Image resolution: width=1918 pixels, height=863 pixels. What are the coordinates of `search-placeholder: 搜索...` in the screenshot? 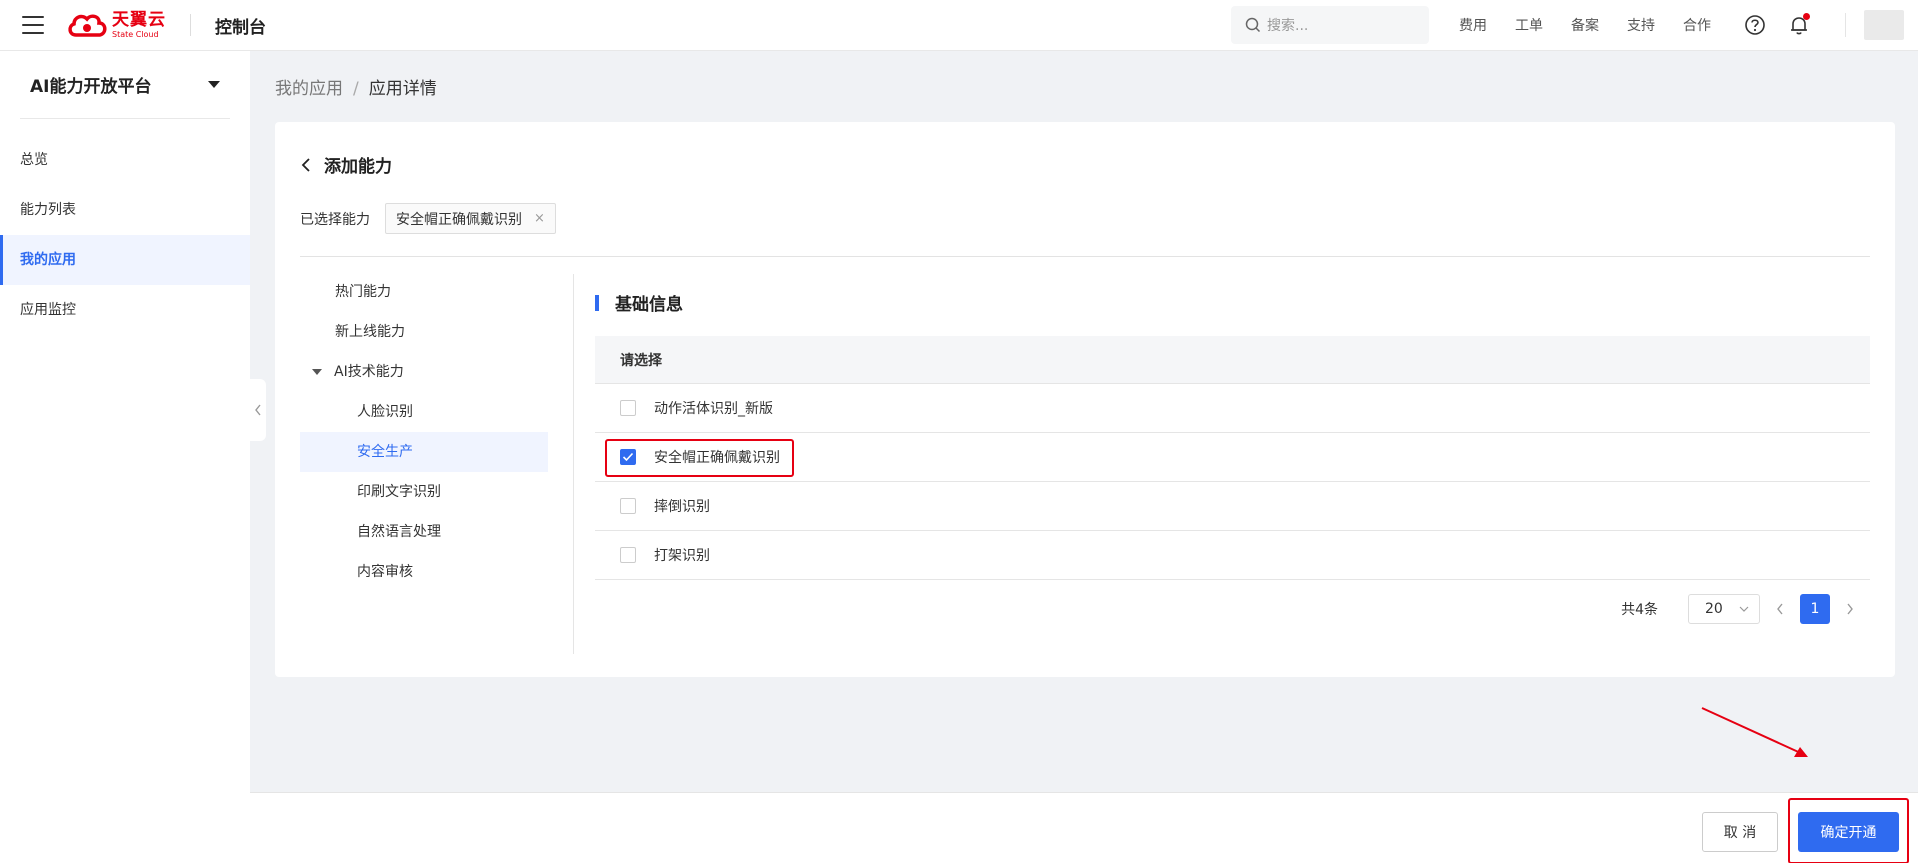 It's located at (1288, 26).